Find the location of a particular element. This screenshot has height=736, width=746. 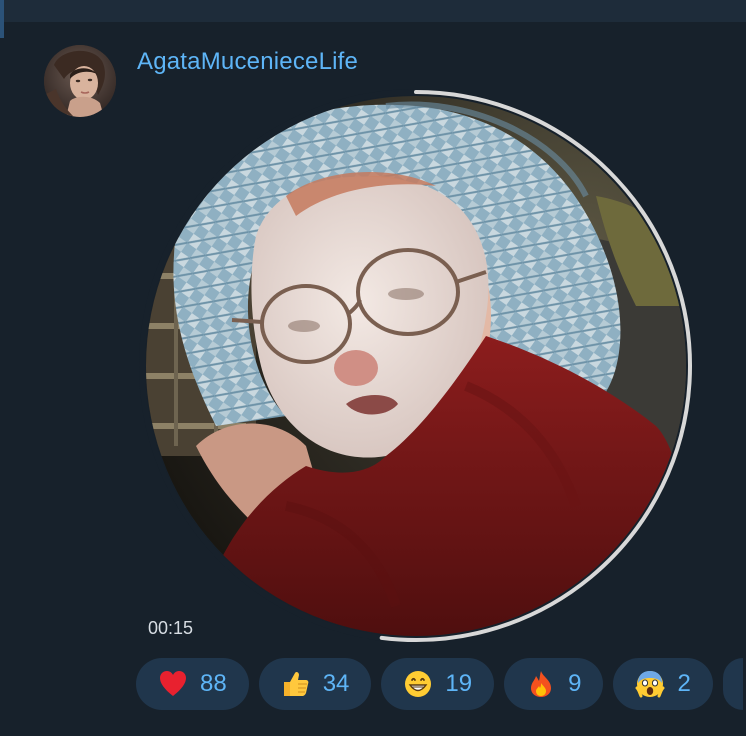

thumbs-up-icon is located at coordinates (296, 684).